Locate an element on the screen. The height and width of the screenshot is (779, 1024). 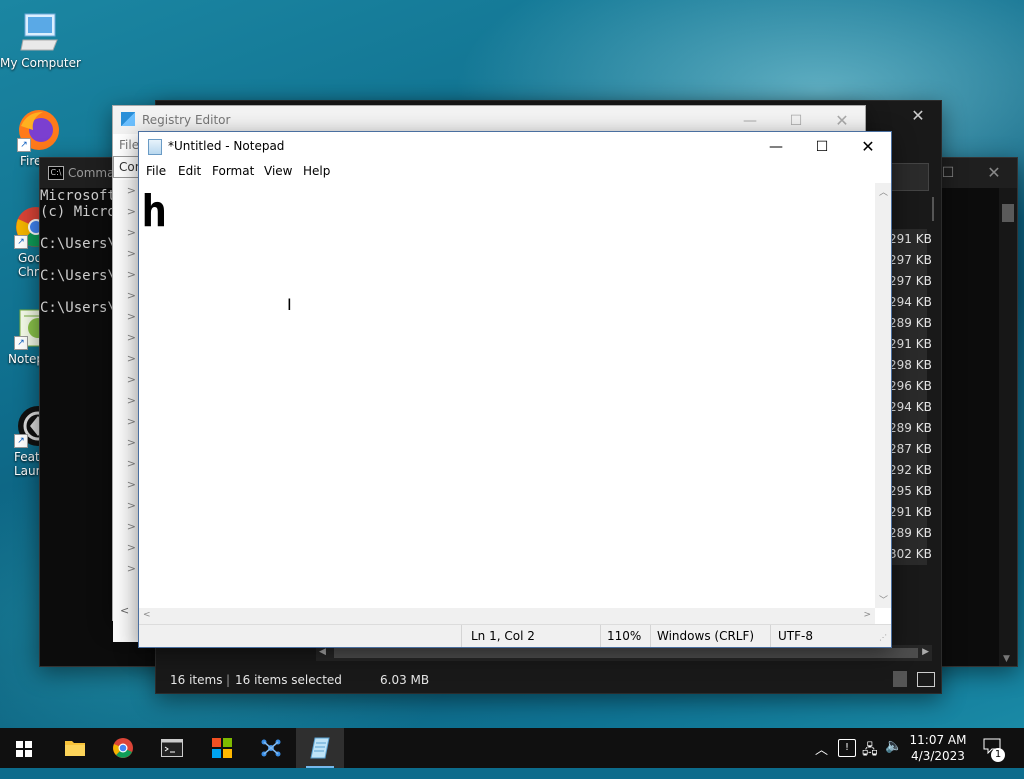
selected-count: 16 items selected is located at coordinates (288, 680).